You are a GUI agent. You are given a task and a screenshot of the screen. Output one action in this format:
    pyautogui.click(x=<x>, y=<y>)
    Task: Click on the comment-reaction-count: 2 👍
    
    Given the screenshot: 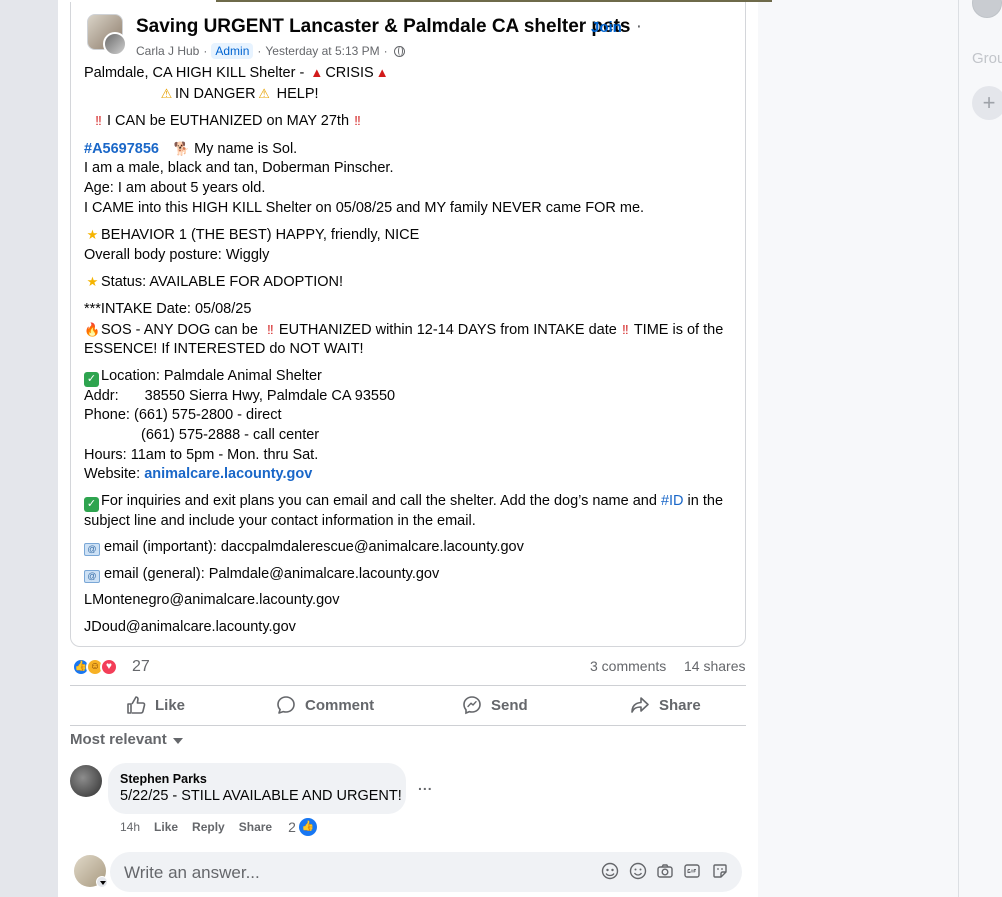 What is the action you would take?
    pyautogui.click(x=302, y=827)
    